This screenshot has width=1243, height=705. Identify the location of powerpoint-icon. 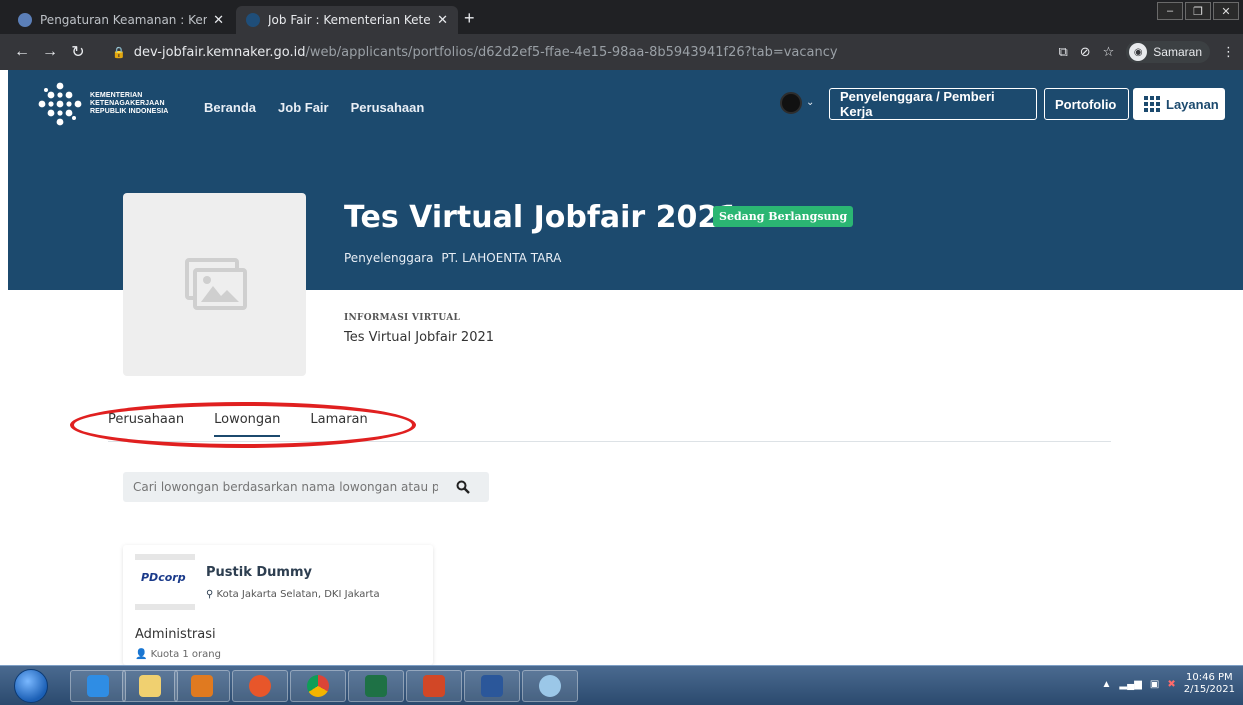
(434, 686).